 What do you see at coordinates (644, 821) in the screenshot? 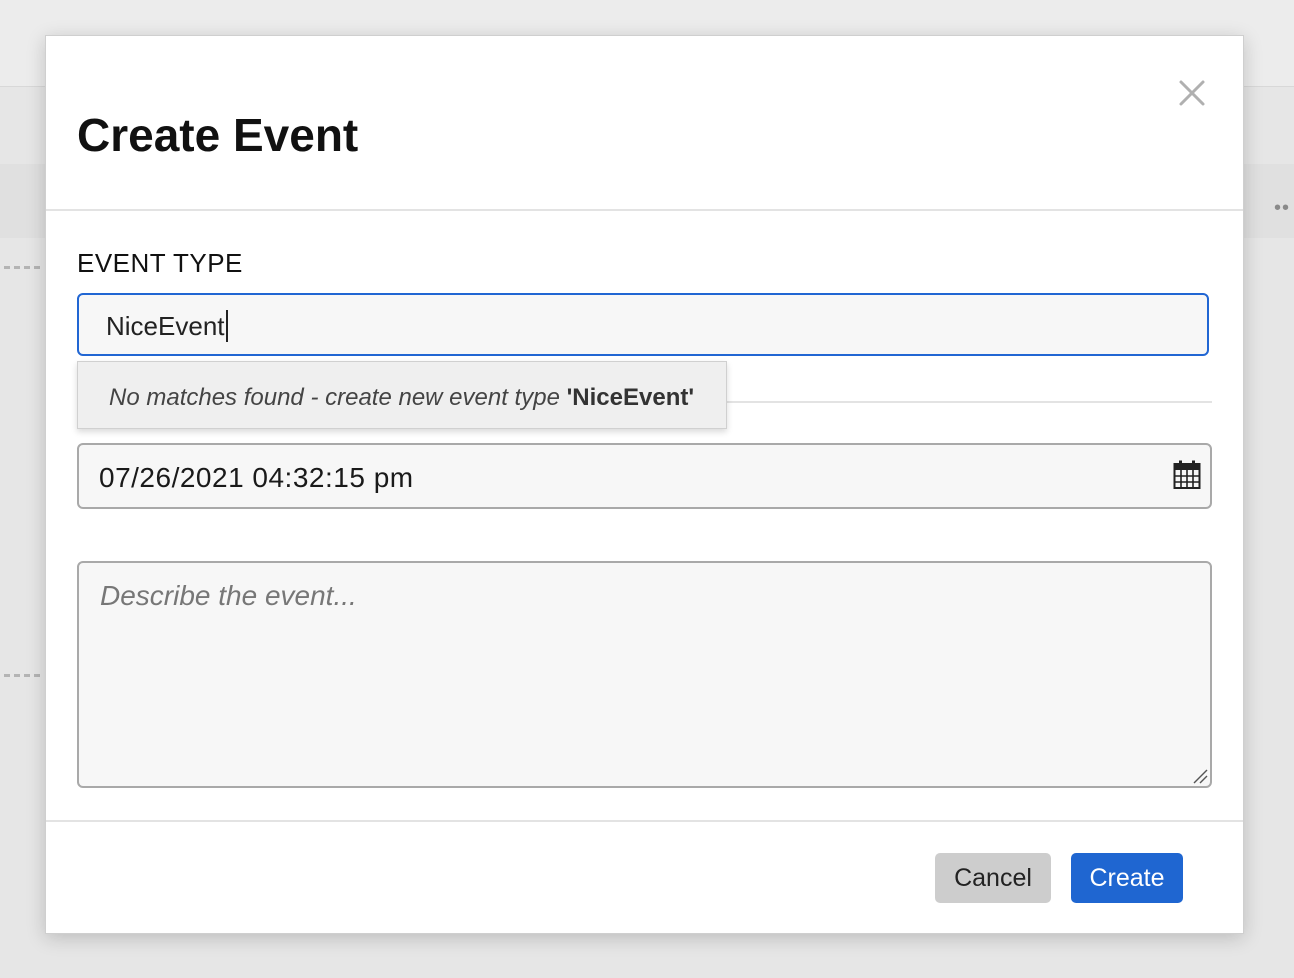
I see `dialog-footer` at bounding box center [644, 821].